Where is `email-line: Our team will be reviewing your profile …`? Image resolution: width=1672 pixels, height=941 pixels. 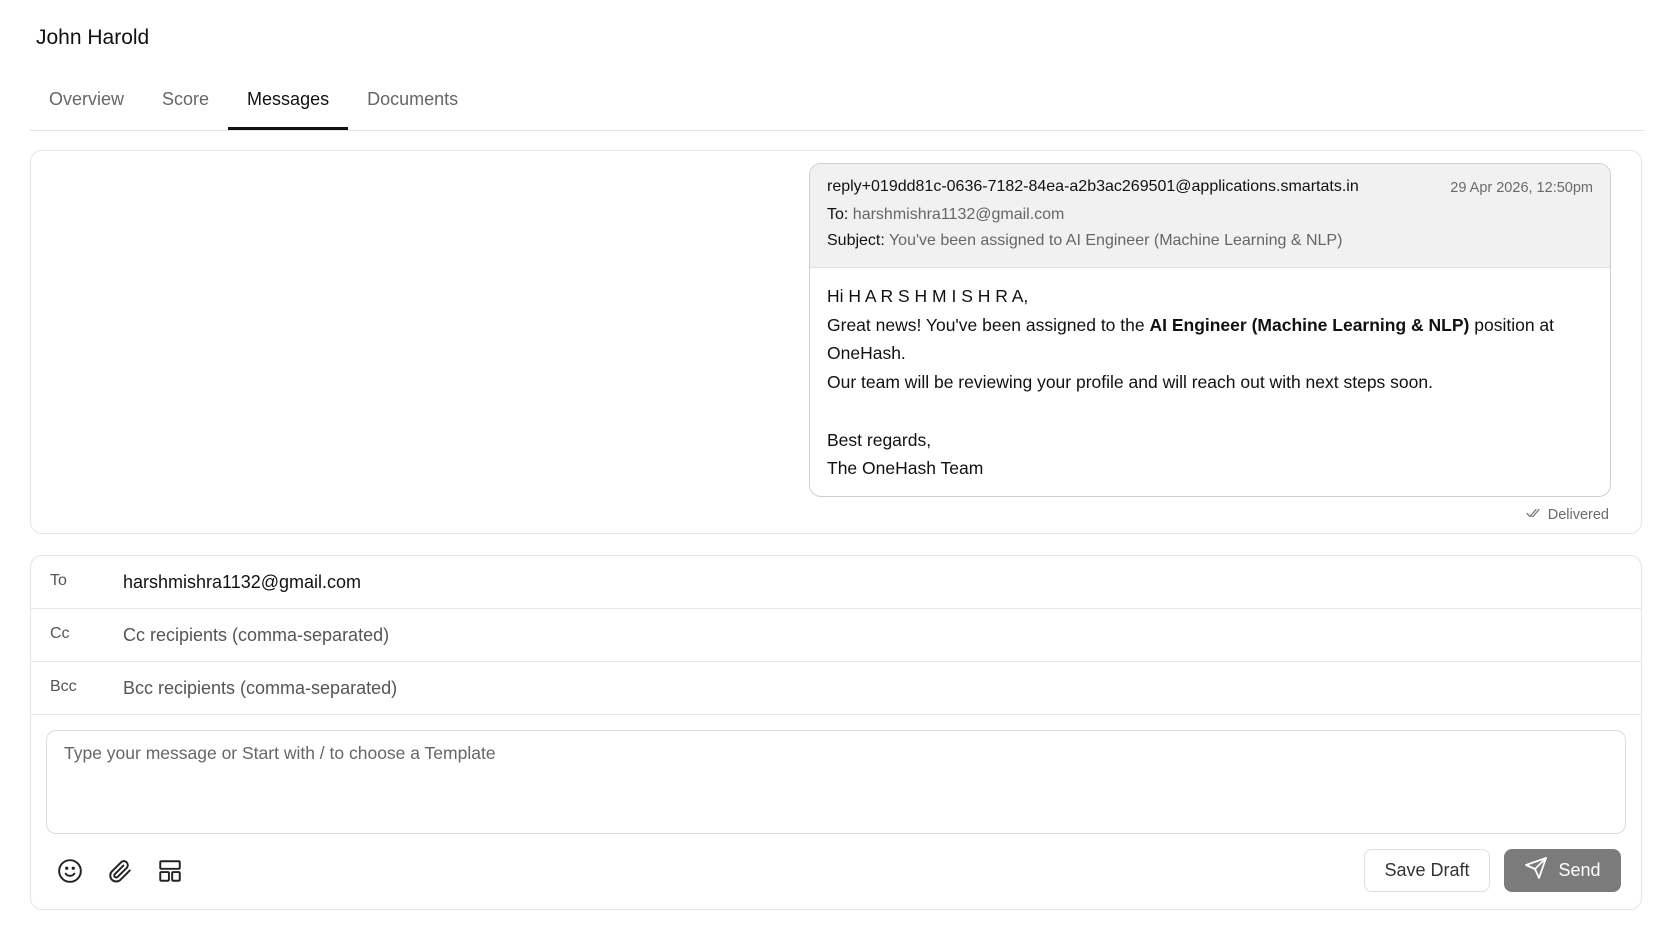 email-line: Our team will be reviewing your profile … is located at coordinates (1130, 382).